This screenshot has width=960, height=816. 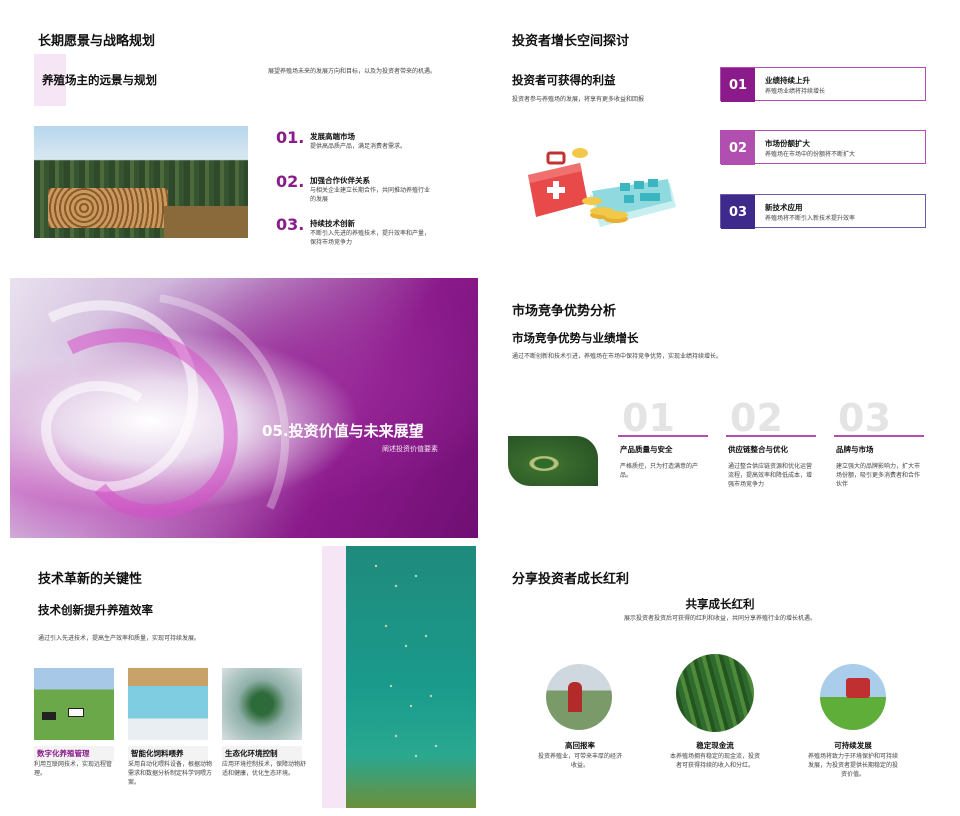 What do you see at coordinates (262, 704) in the screenshot?
I see `plants-image` at bounding box center [262, 704].